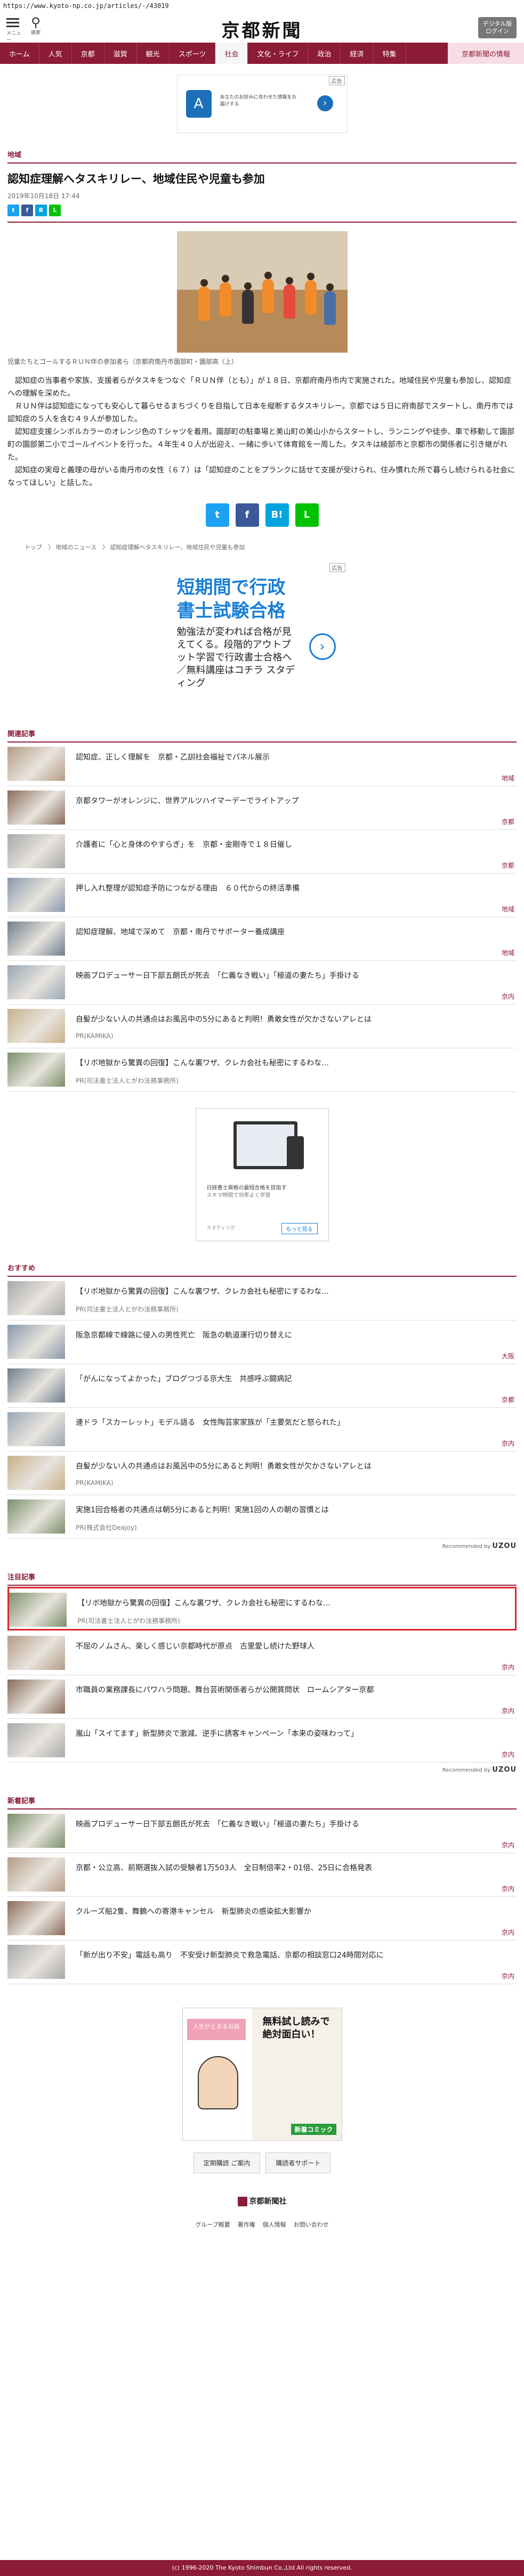 The image size is (524, 2576). I want to click on article-list-item: 京都タワーがオレンジに、世界アルツハイマーデーでライトアップ 京都, so click(262, 808).